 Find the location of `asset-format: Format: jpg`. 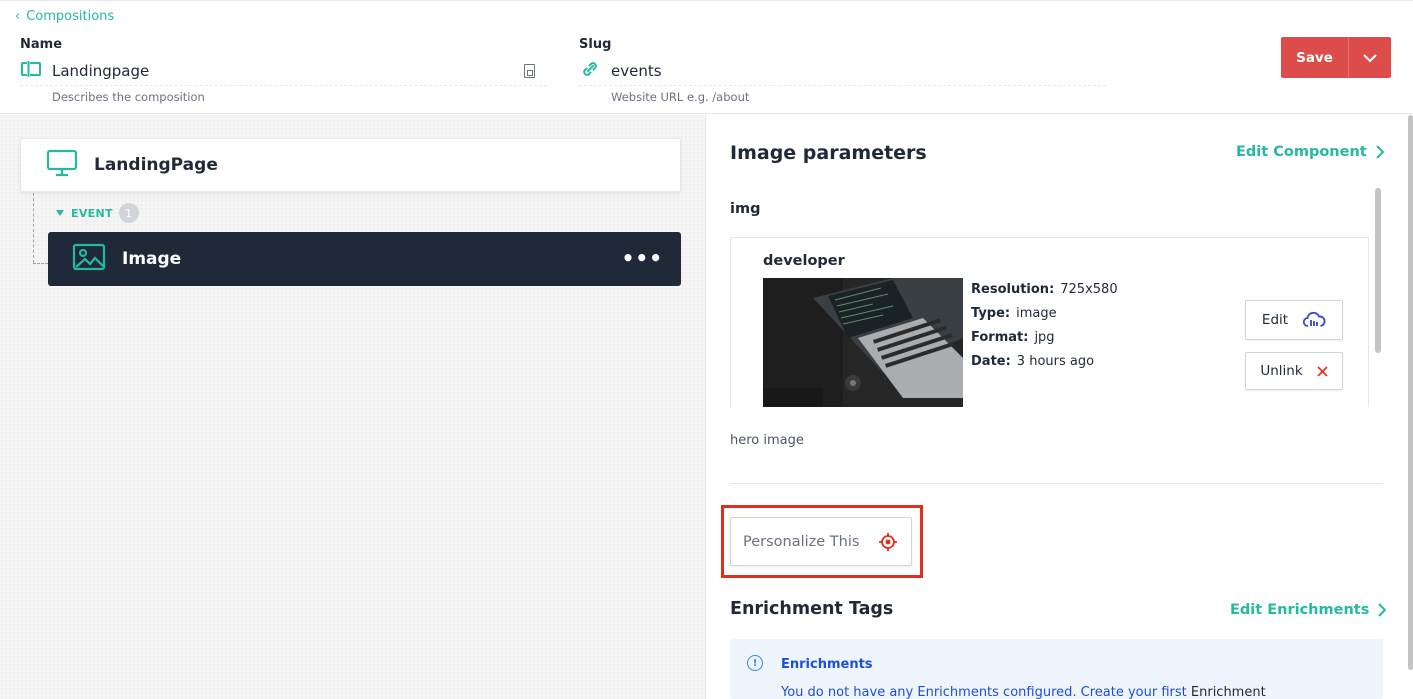

asset-format: Format: jpg is located at coordinates (1013, 337).